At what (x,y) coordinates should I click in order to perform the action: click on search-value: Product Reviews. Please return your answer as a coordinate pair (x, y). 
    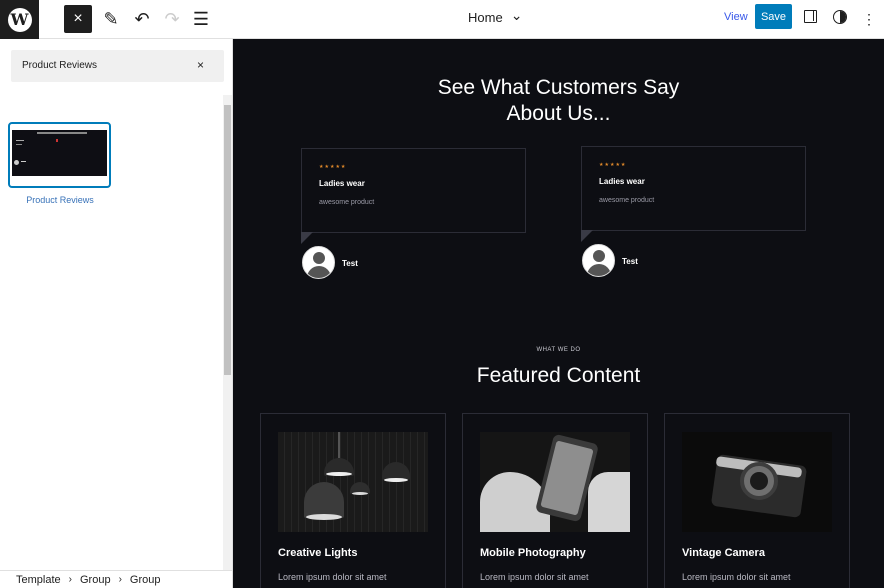
    Looking at the image, I should click on (60, 65).